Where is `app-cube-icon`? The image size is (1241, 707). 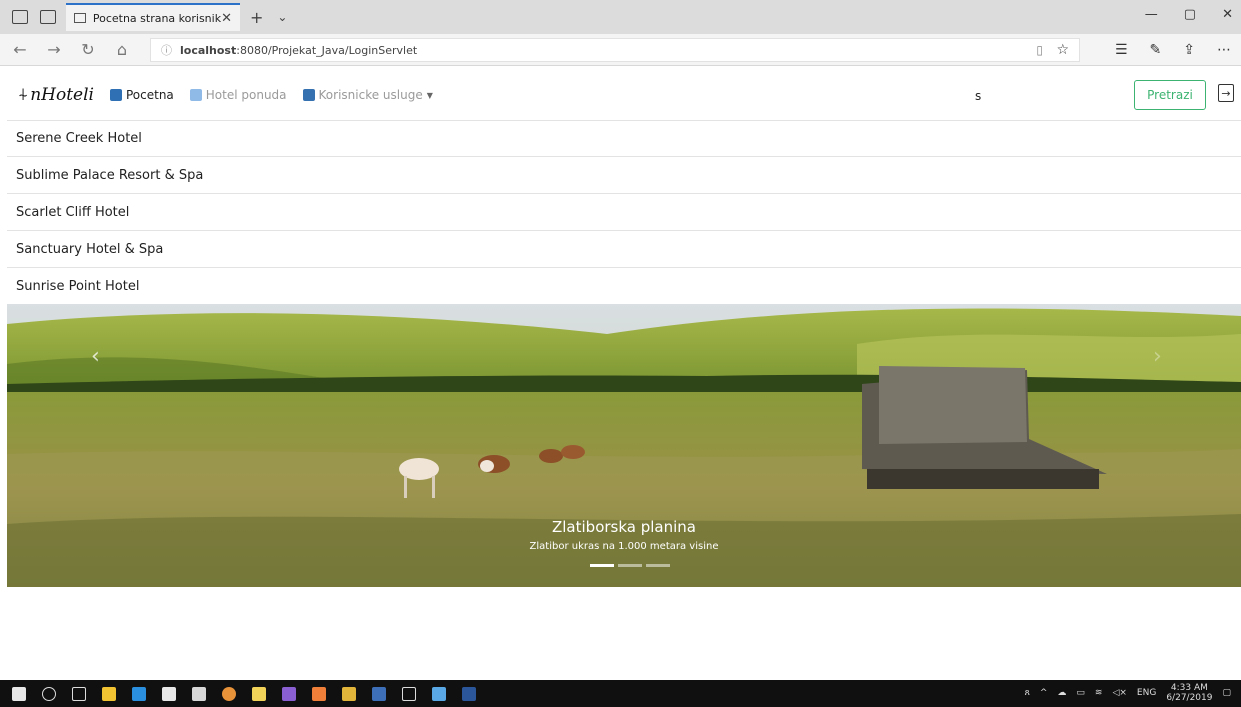 app-cube-icon is located at coordinates (439, 693).